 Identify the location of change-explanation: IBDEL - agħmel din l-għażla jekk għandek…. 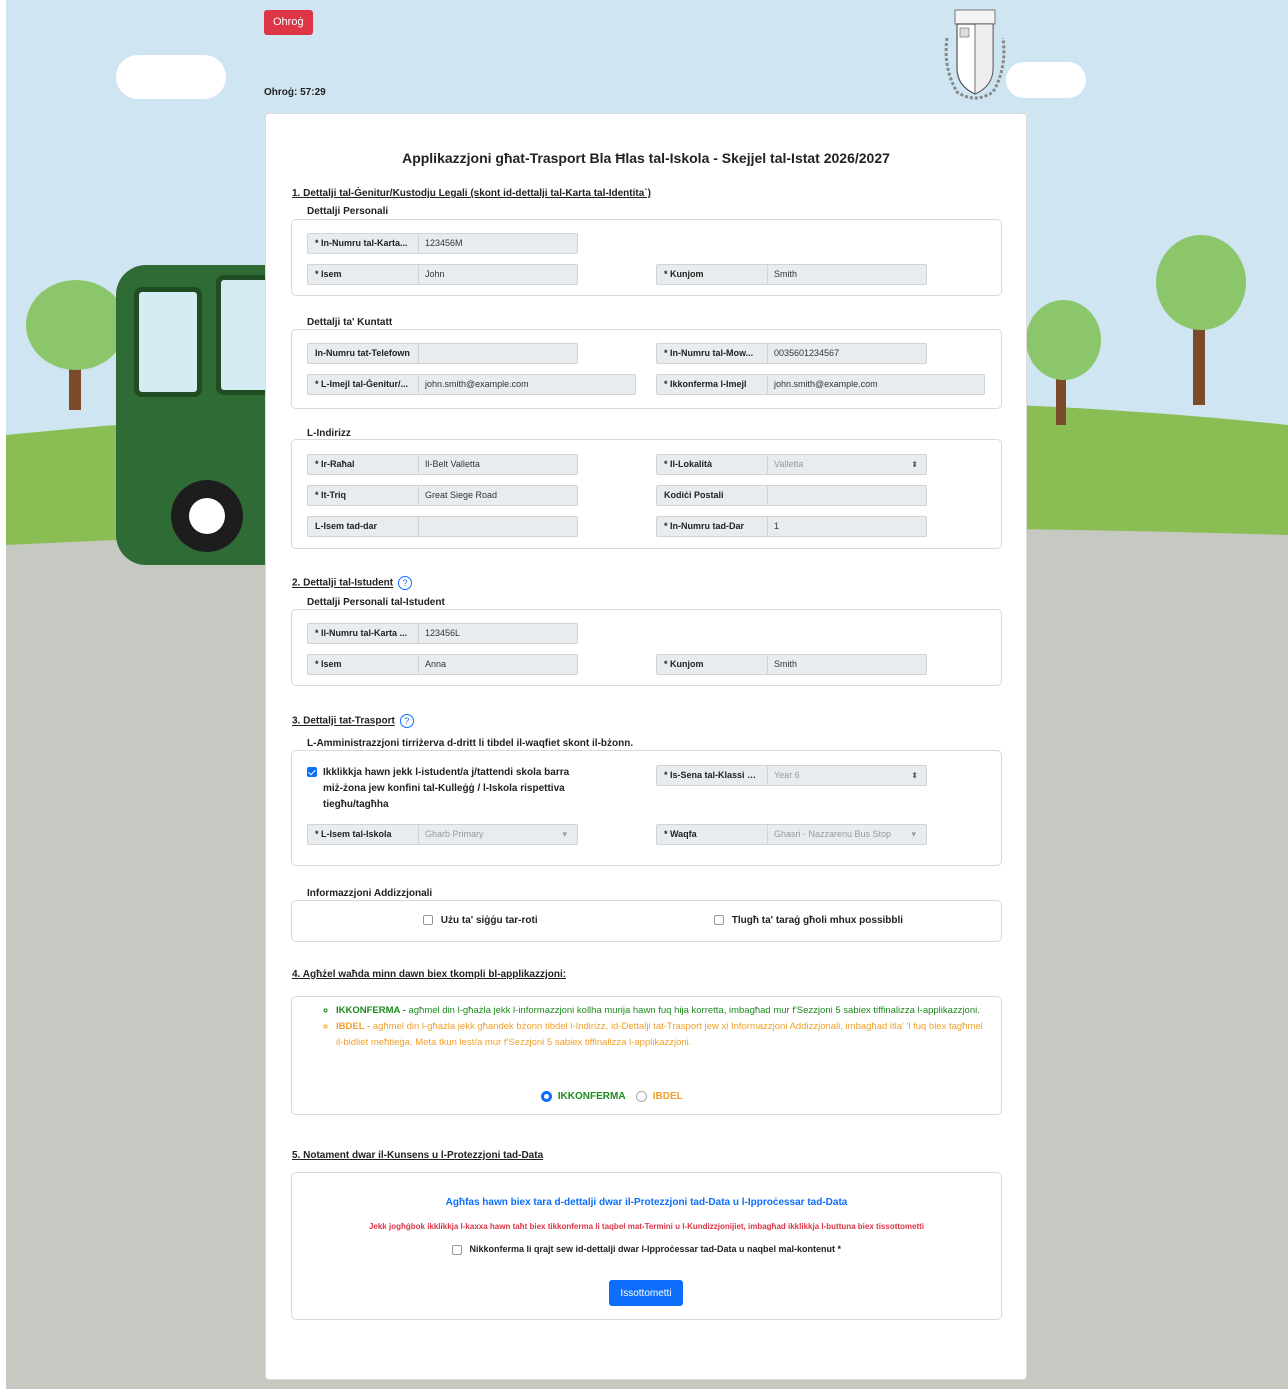
(664, 1035).